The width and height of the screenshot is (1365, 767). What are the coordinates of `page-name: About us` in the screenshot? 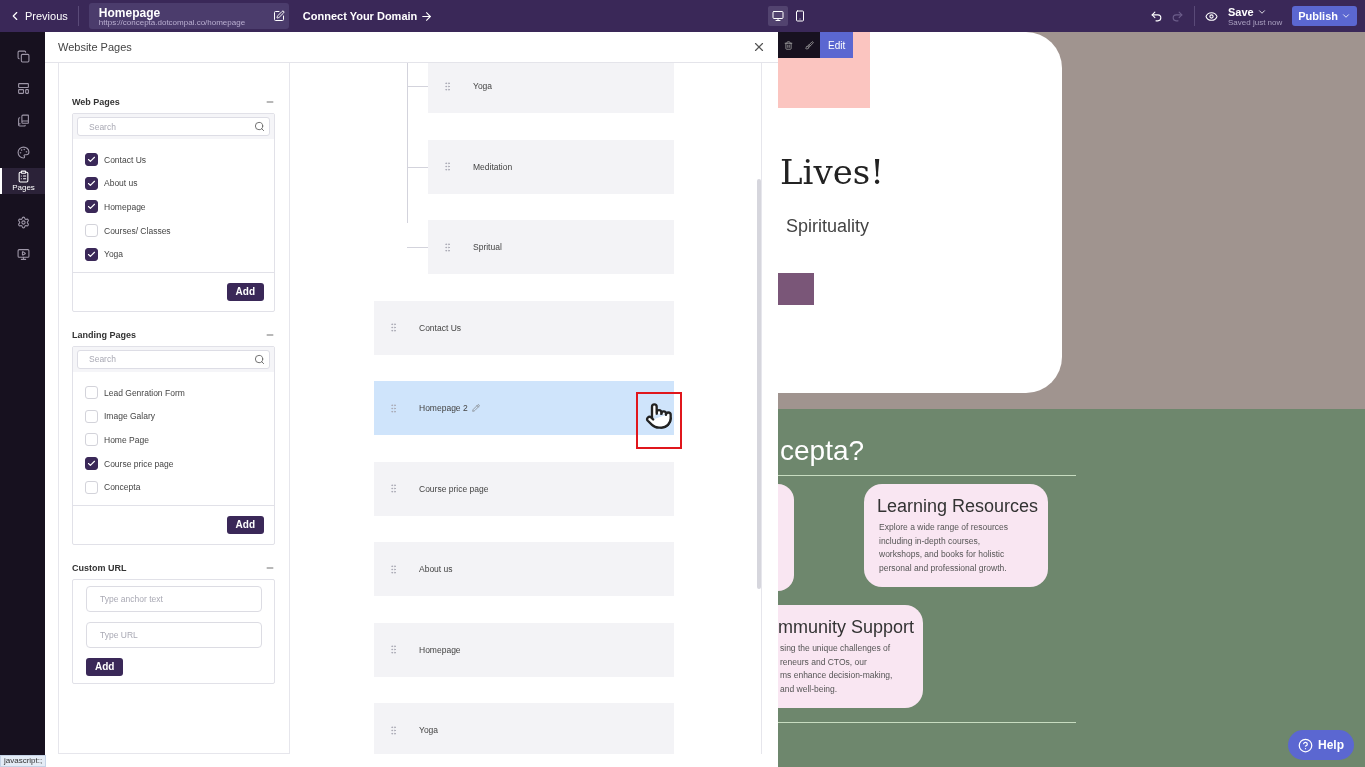 It's located at (436, 569).